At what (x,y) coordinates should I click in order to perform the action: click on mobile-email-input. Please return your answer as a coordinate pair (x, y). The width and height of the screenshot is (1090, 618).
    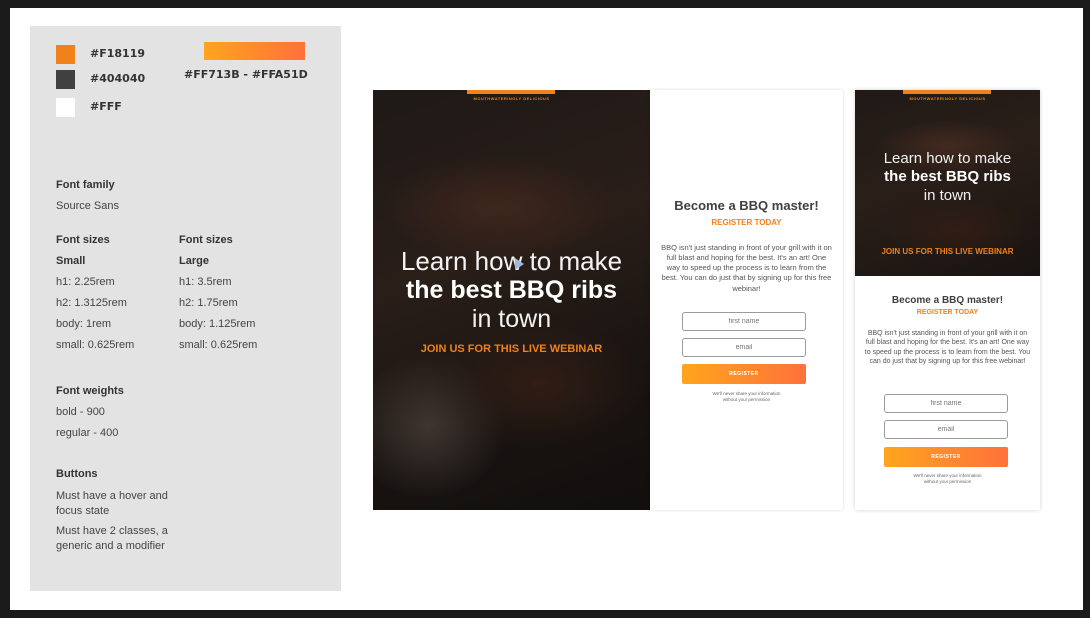
    Looking at the image, I should click on (946, 429).